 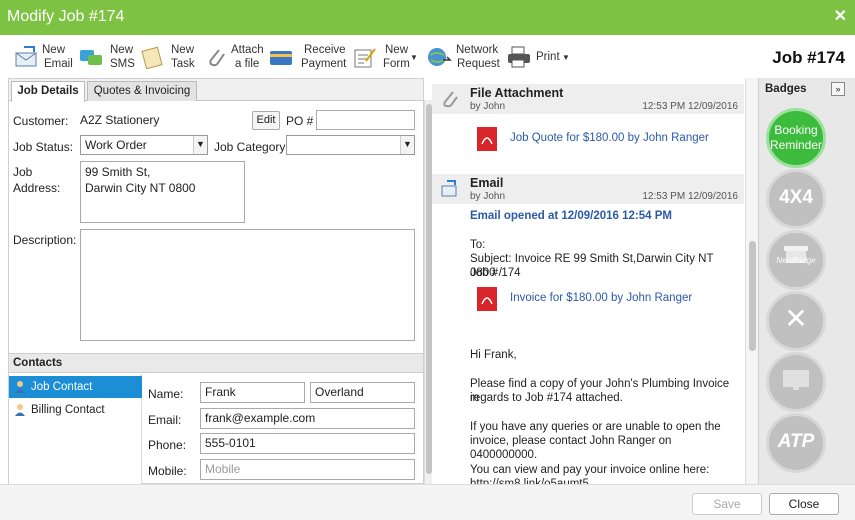 What do you see at coordinates (122, 64) in the screenshot?
I see `new-sms-label-2: SMS` at bounding box center [122, 64].